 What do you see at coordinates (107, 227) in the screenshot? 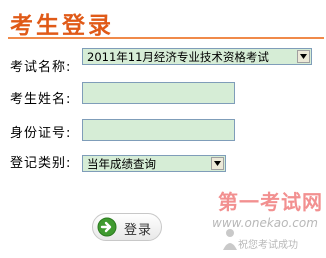
I see `arrow-right-icon` at bounding box center [107, 227].